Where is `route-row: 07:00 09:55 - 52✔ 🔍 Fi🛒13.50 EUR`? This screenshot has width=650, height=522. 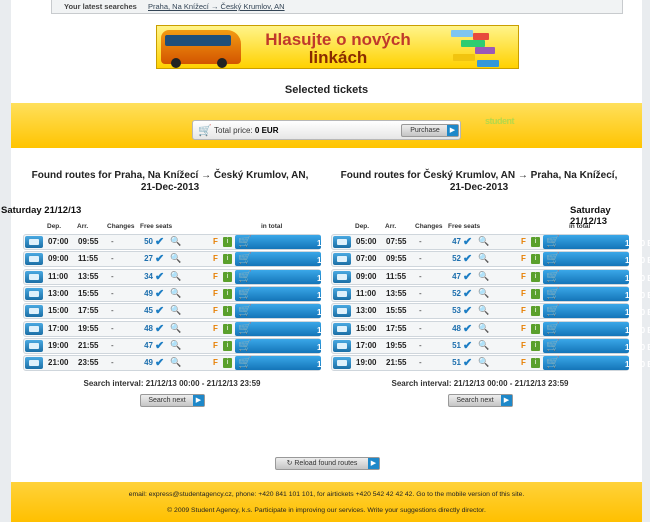 route-row: 07:00 09:55 - 52✔ 🔍 Fi🛒13.50 EUR is located at coordinates (490, 259).